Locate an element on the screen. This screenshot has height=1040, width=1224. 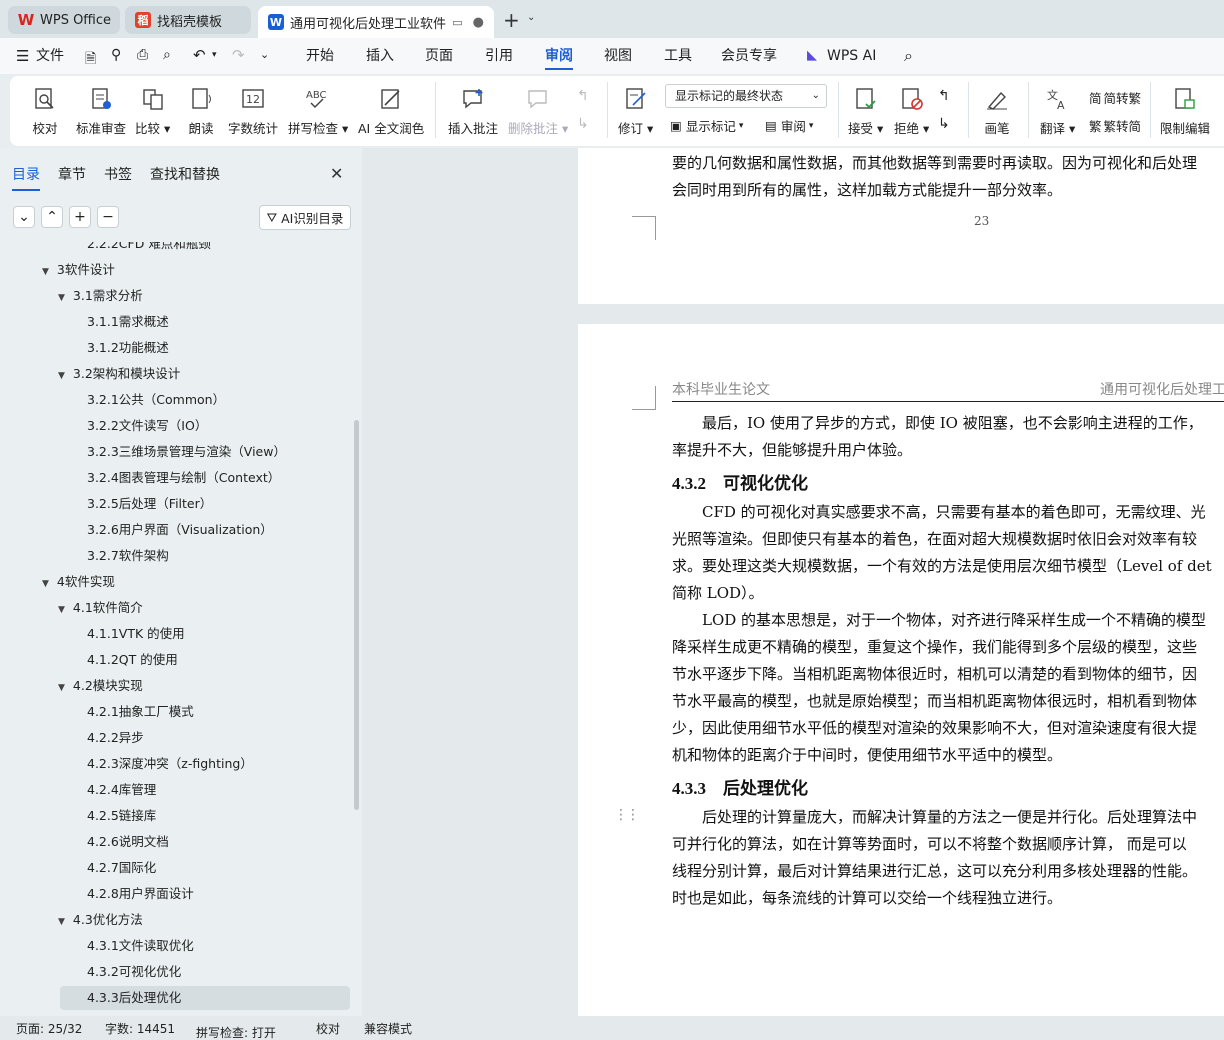
toc-item-selected: 4.3.3后处理优化 is located at coordinates (205, 998).